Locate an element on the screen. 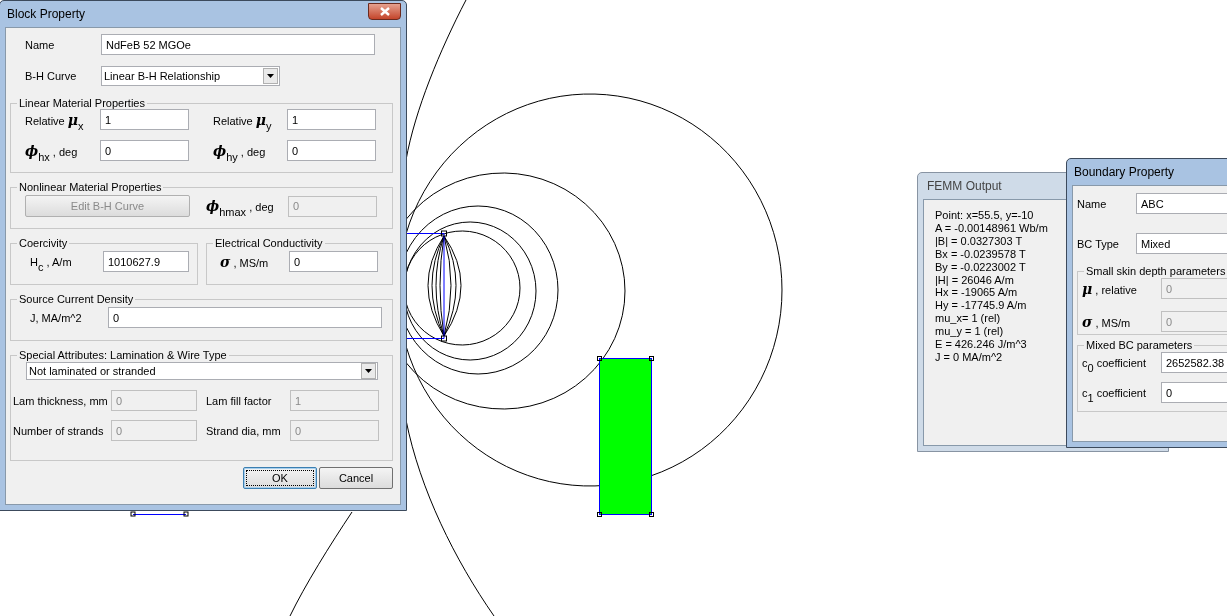 The width and height of the screenshot is (1227, 616). group-title: Nonlinear Material Properties is located at coordinates (90, 187).